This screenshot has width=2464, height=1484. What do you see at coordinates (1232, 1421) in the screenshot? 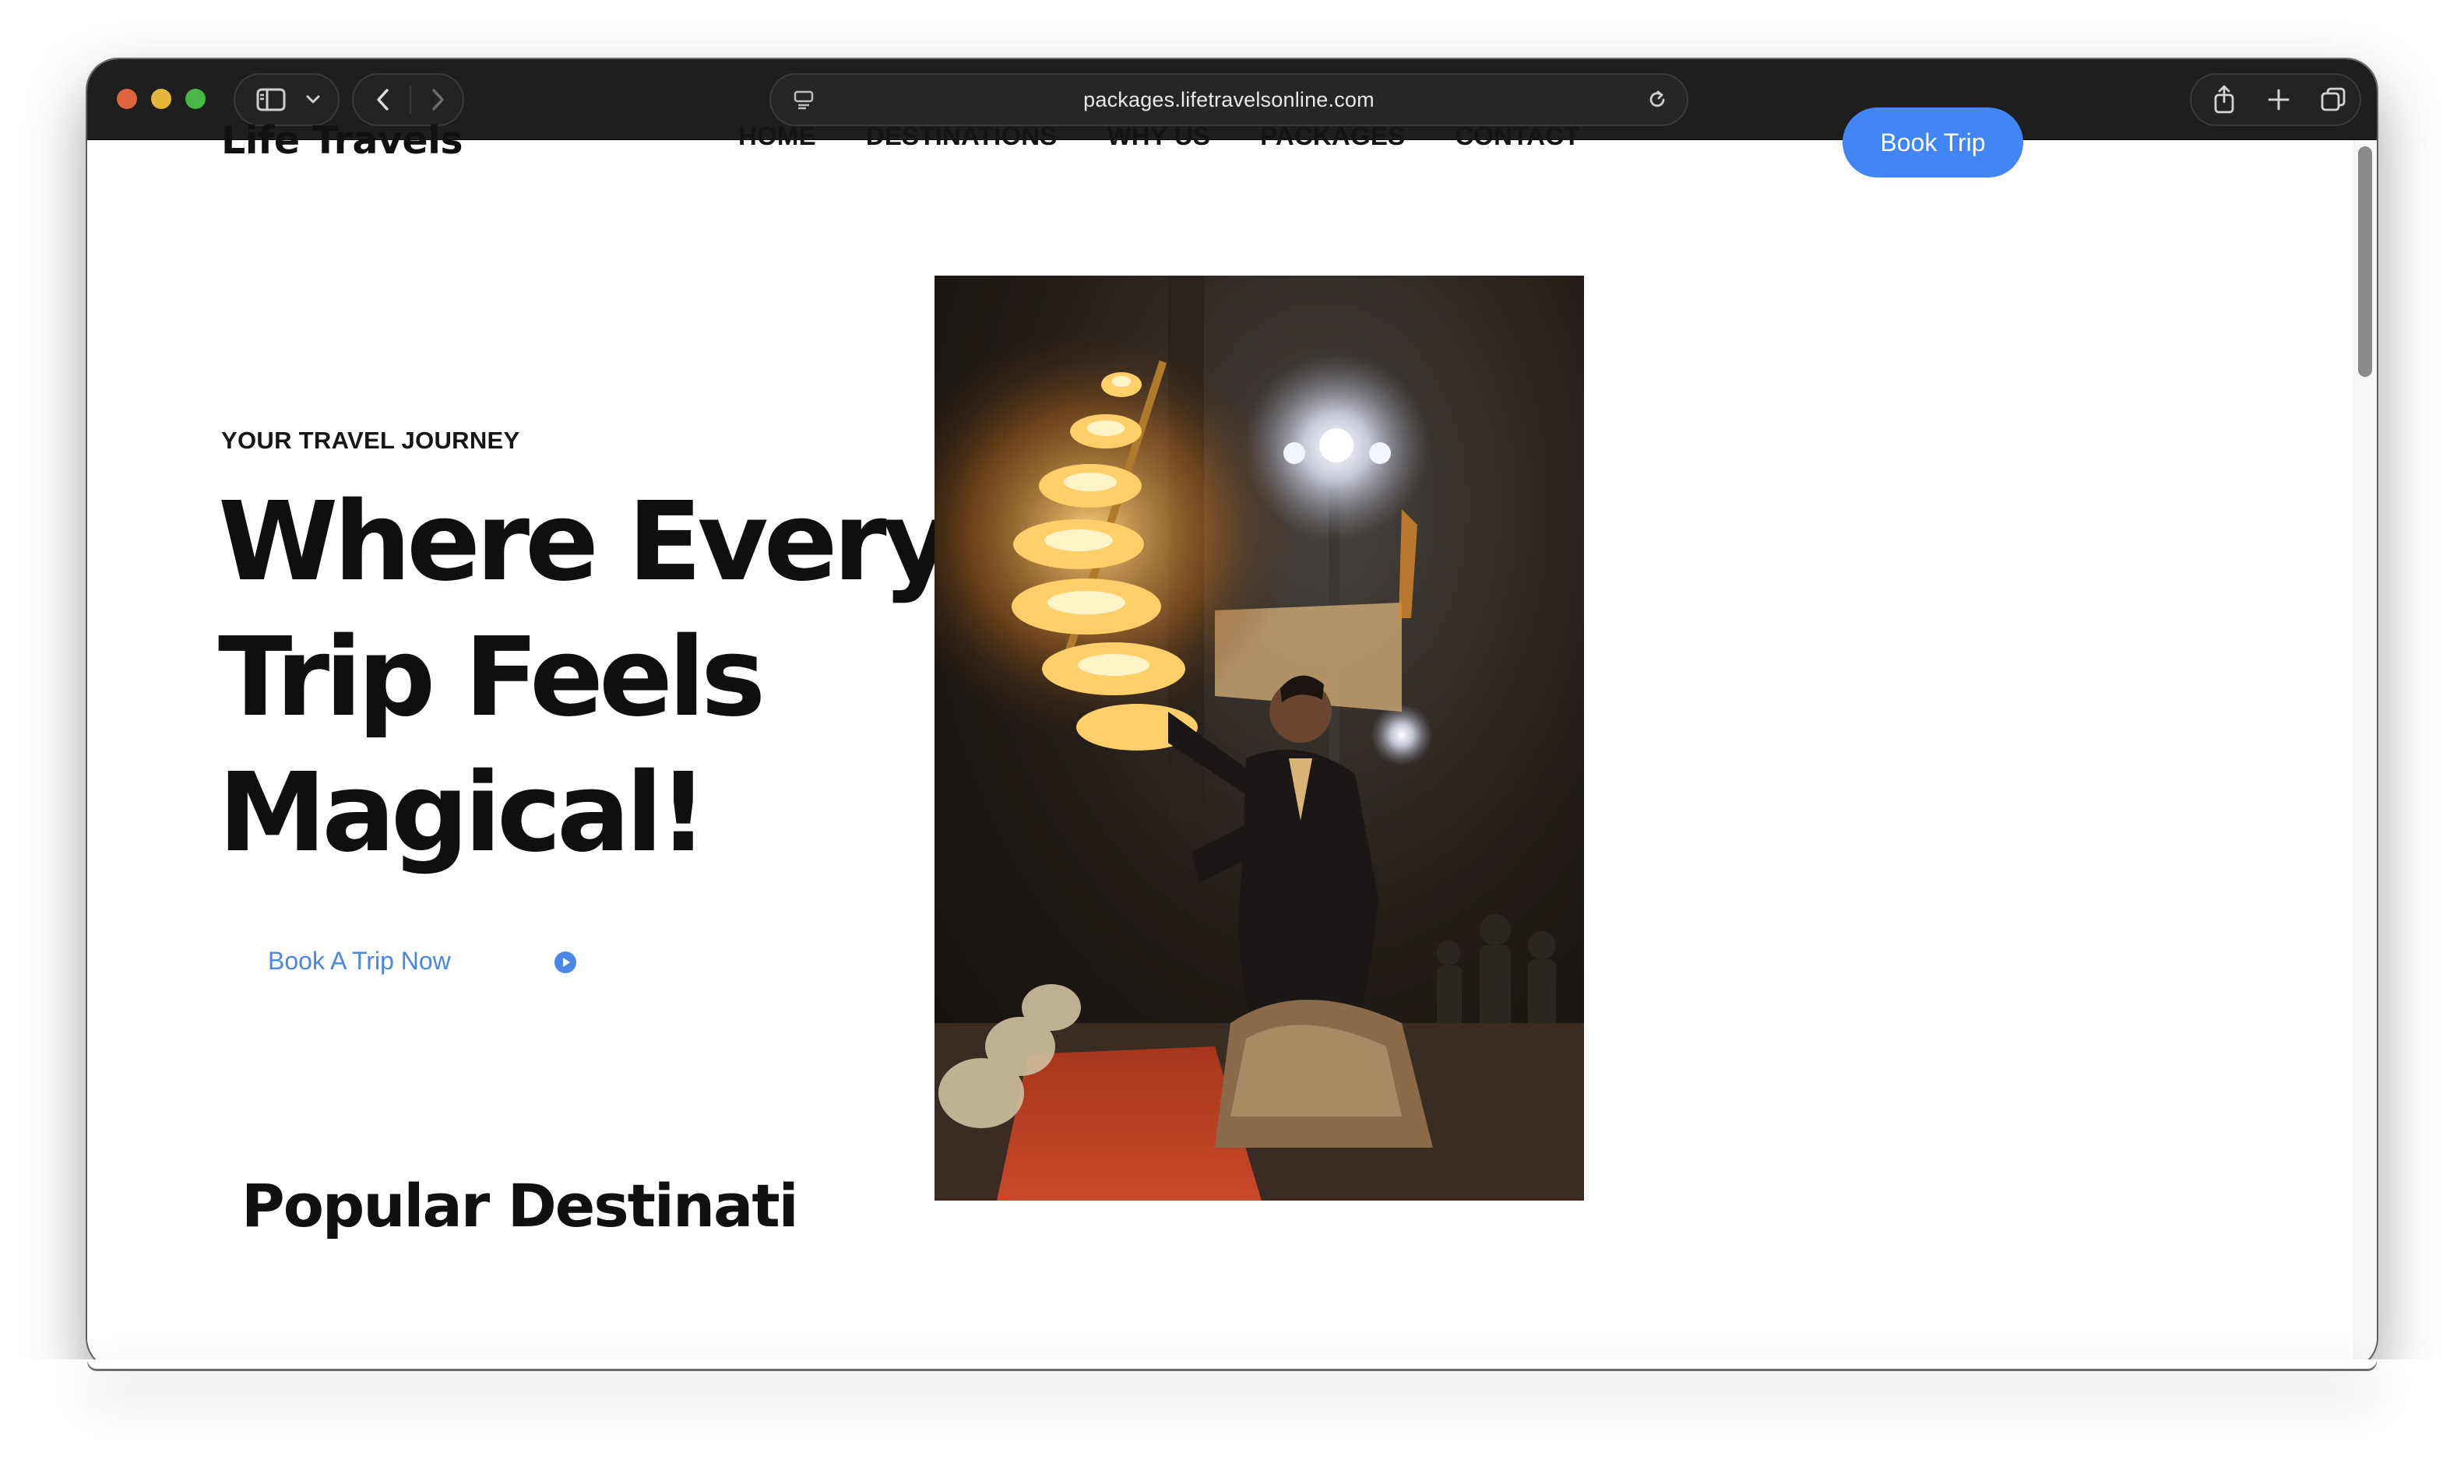
I see `page-below-window` at bounding box center [1232, 1421].